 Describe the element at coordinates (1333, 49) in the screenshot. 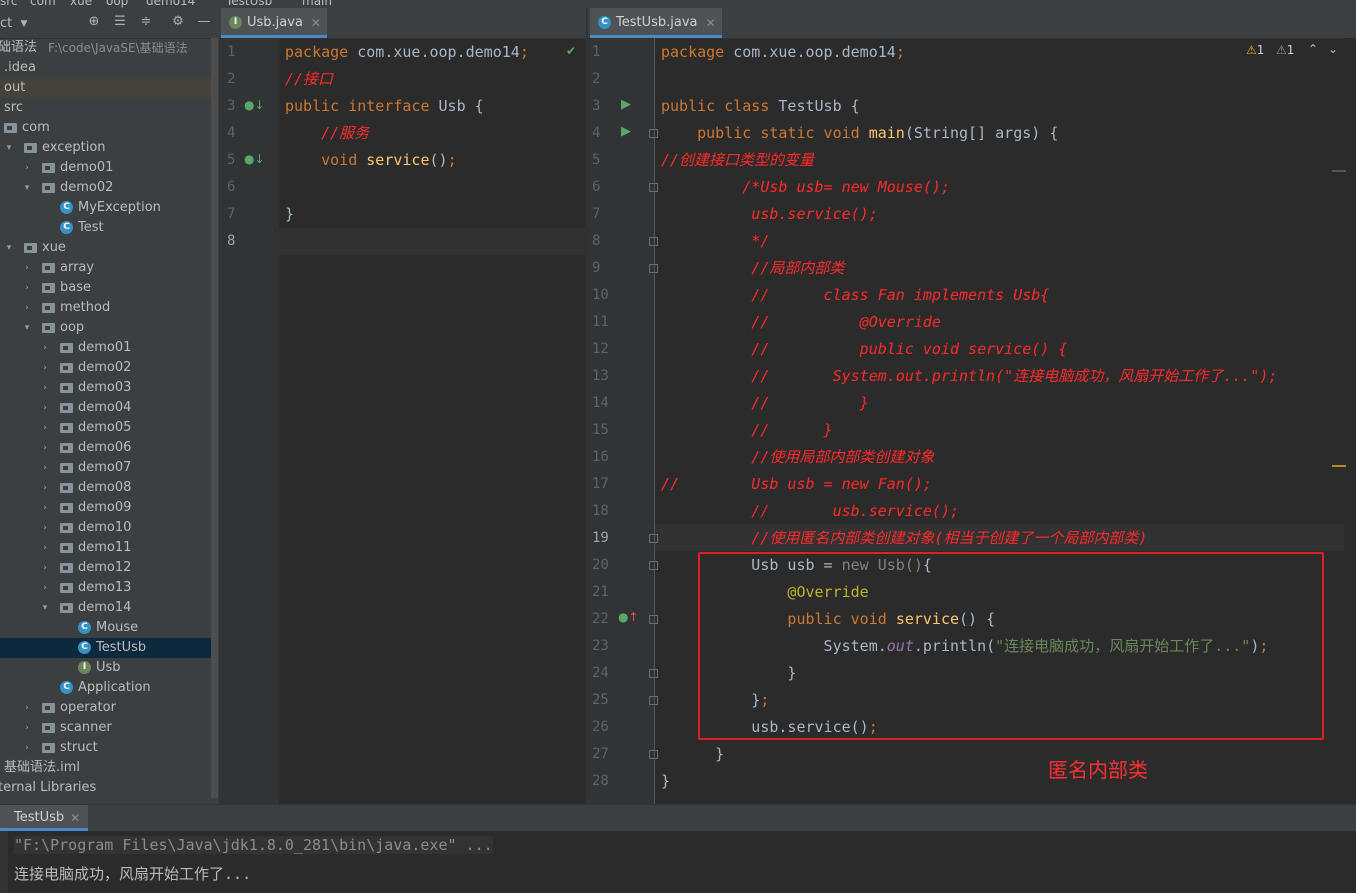

I see `chevron-down-icon: ⌄` at that location.